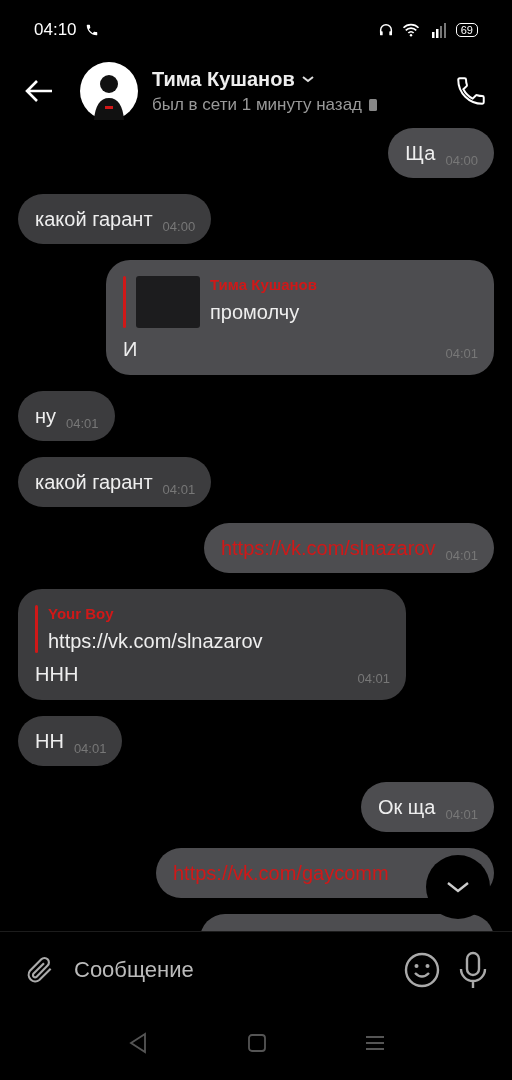 The width and height of the screenshot is (512, 1080). I want to click on back-nav-icon, so click(138, 1043).